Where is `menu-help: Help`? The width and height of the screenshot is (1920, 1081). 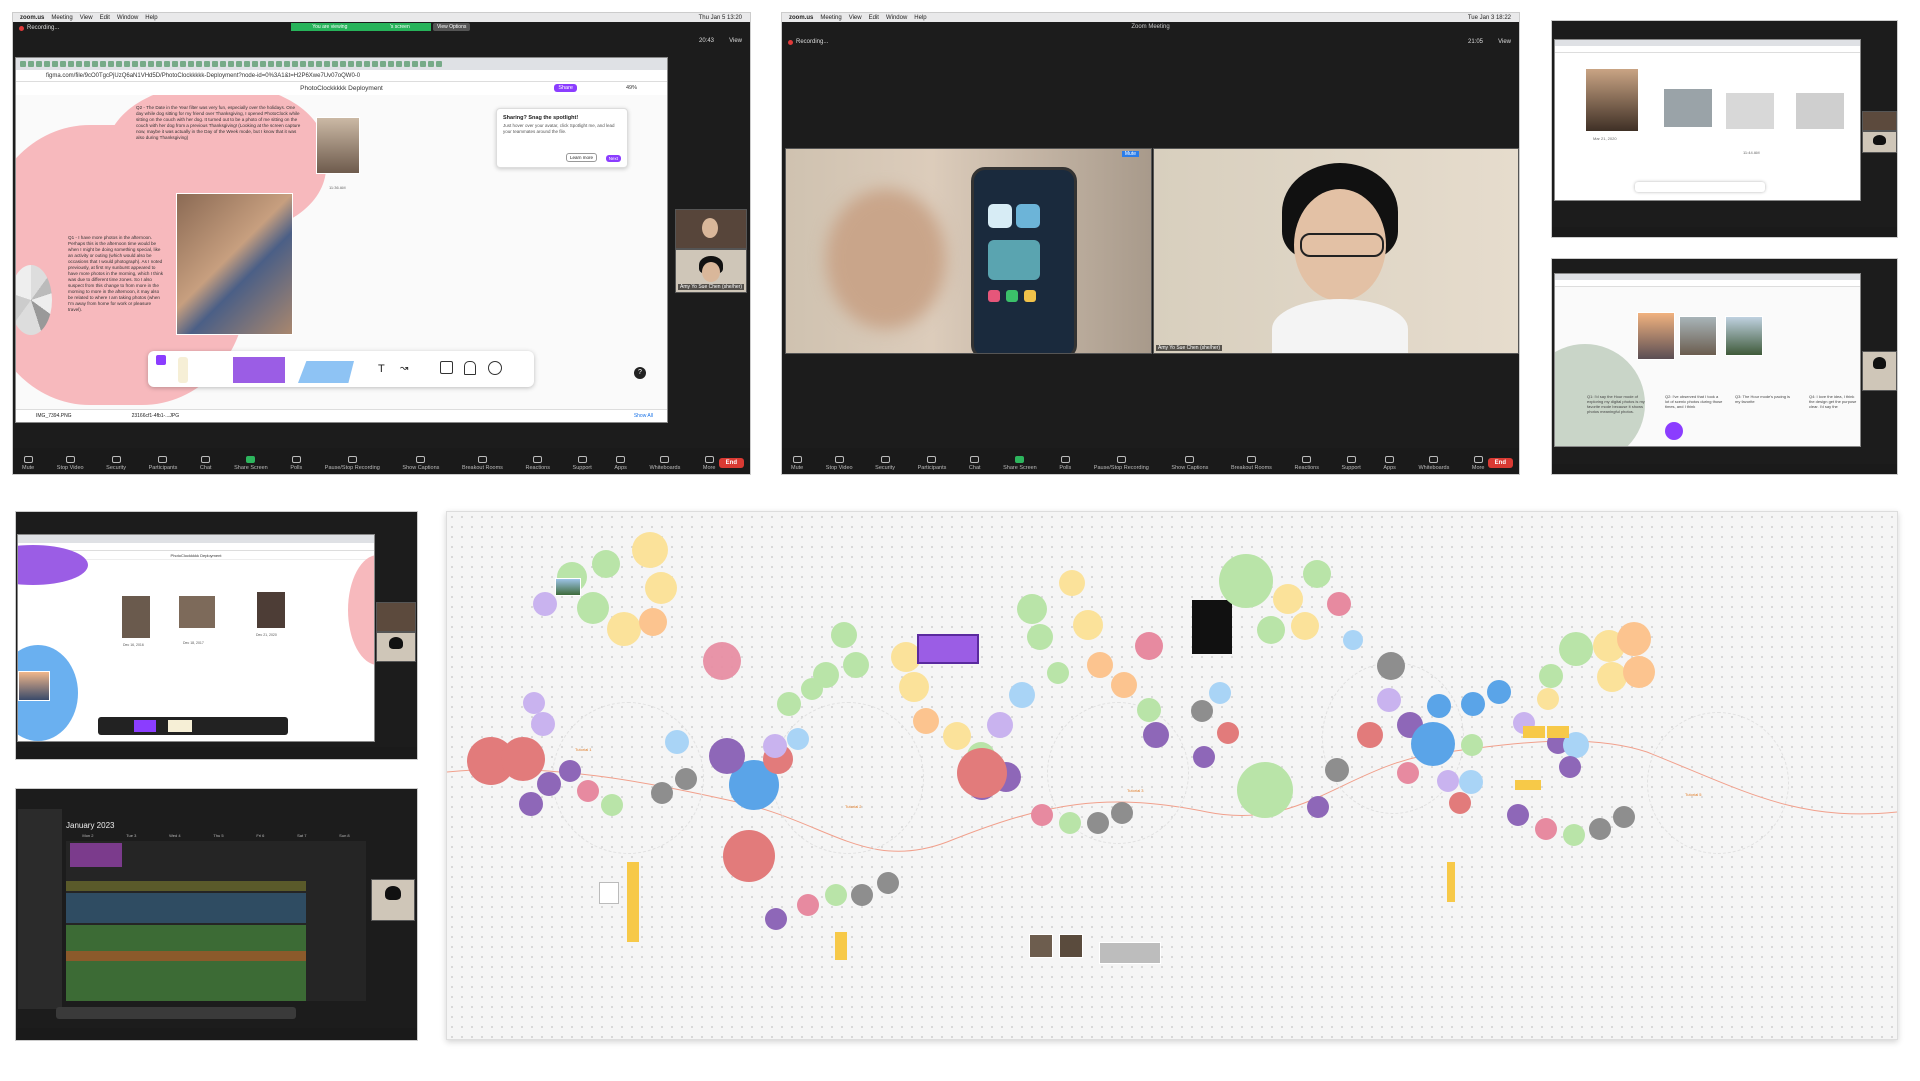
menu-help: Help is located at coordinates (151, 18).